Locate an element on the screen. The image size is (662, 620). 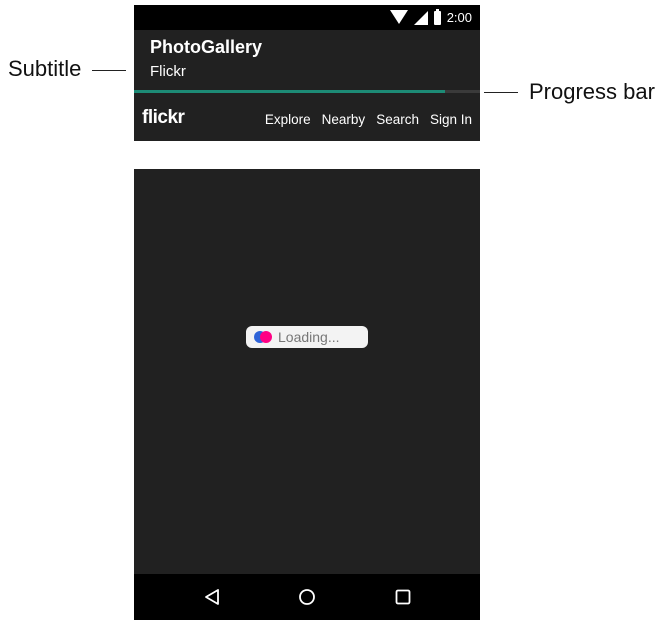
app-bar: PhotoGallery Flickr is located at coordinates (307, 60).